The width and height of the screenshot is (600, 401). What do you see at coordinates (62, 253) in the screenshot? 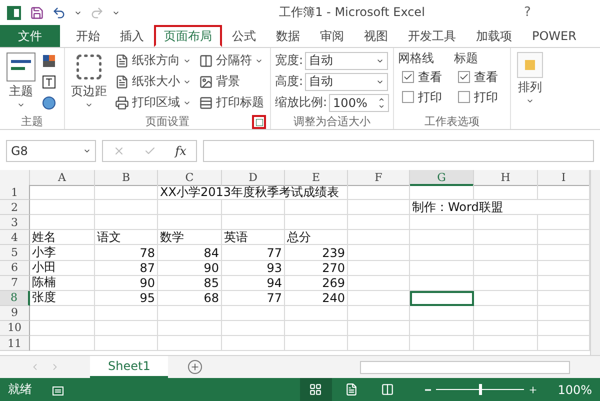
I see `table-cell: 小李` at bounding box center [62, 253].